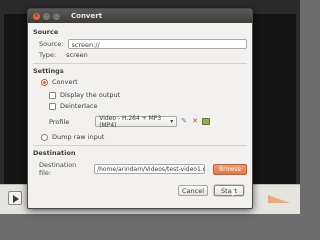  Describe the element at coordinates (206, 121) in the screenshot. I see `add-profile-icon` at that location.